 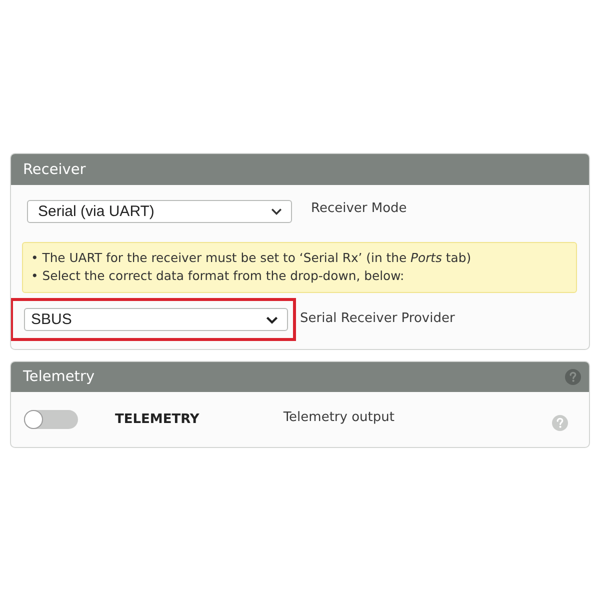 I want to click on panel-title: Telemetry, so click(x=59, y=377).